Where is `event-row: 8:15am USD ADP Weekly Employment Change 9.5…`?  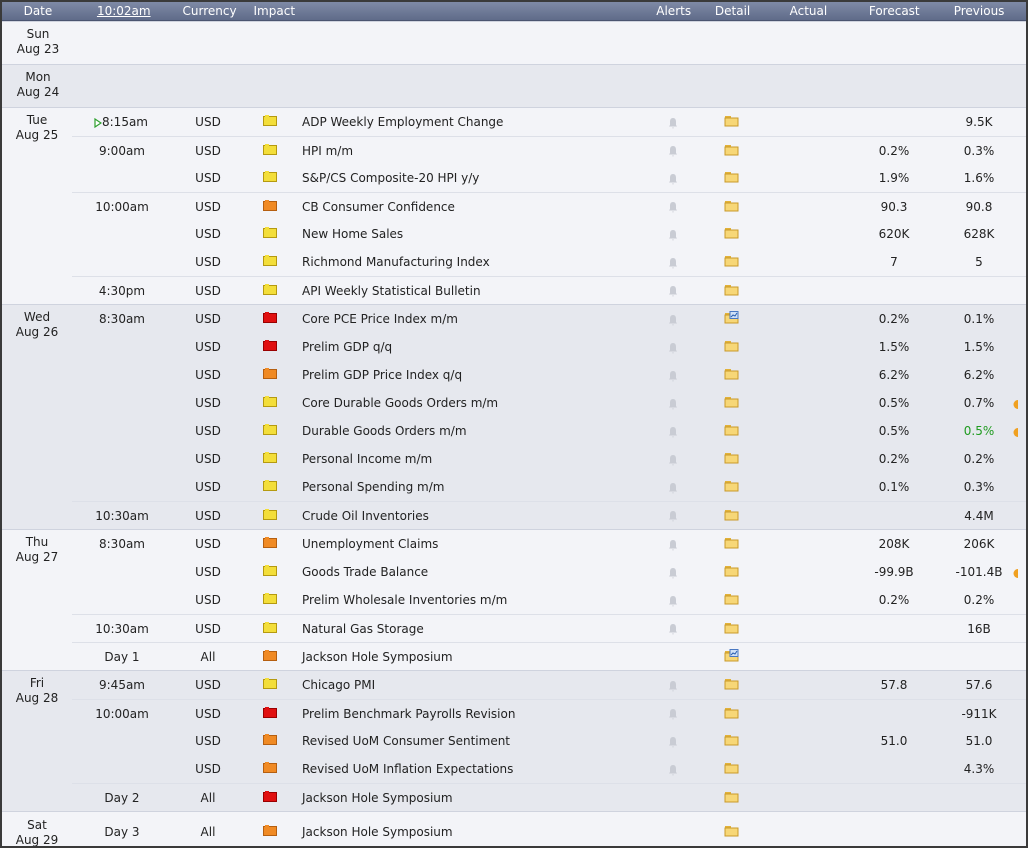 event-row: 8:15am USD ADP Weekly Employment Change 9.5… is located at coordinates (549, 122).